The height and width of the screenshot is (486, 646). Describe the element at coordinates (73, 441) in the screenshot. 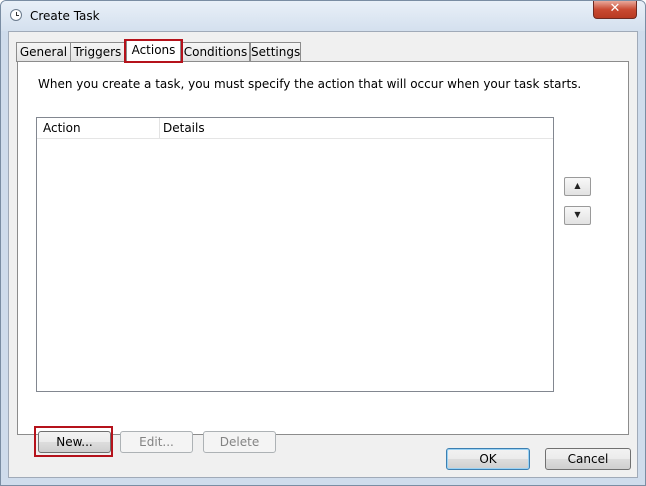

I see `new-button-highlight` at that location.